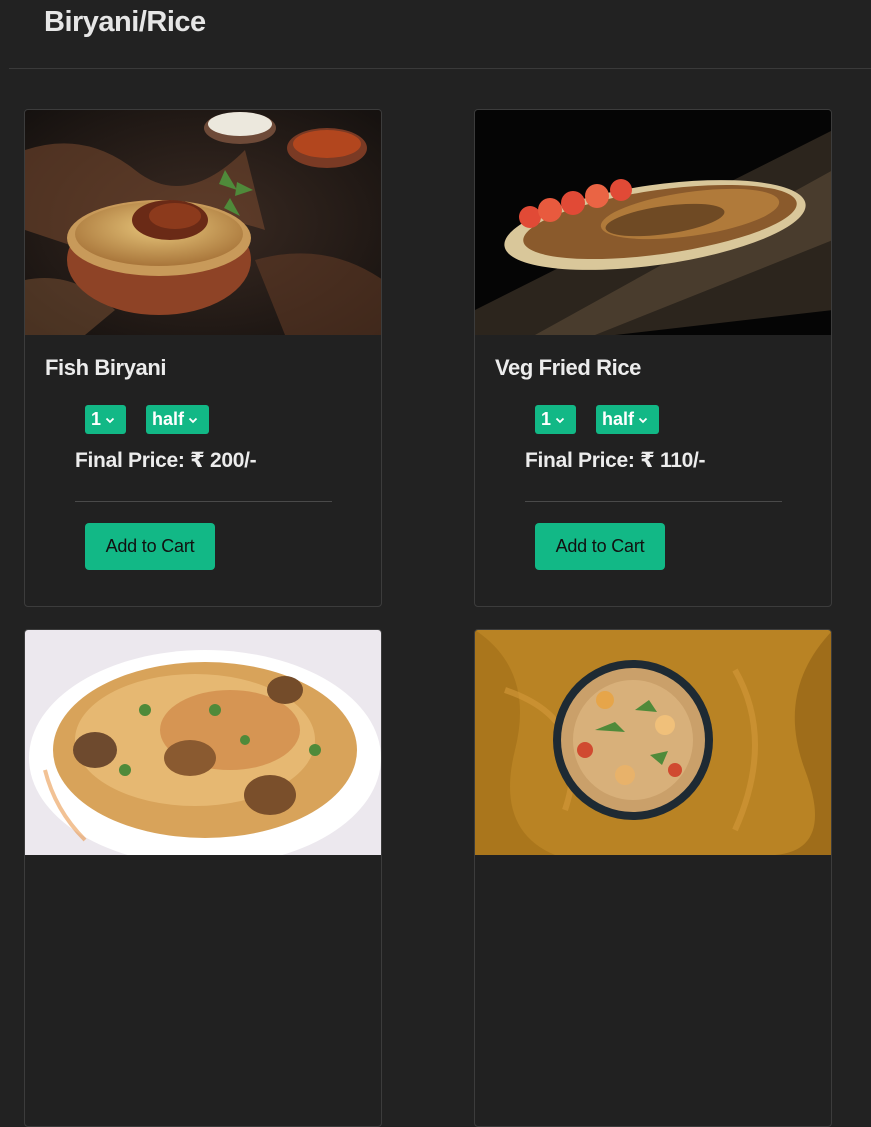 This screenshot has height=1127, width=871. I want to click on header-divider, so click(440, 68).